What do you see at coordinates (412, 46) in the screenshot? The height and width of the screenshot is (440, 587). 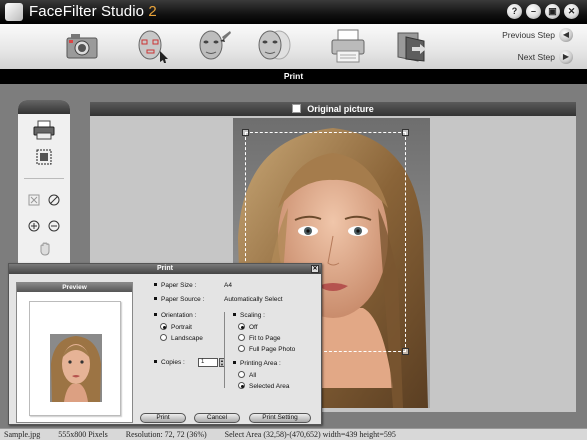 I see `exit-icon` at bounding box center [412, 46].